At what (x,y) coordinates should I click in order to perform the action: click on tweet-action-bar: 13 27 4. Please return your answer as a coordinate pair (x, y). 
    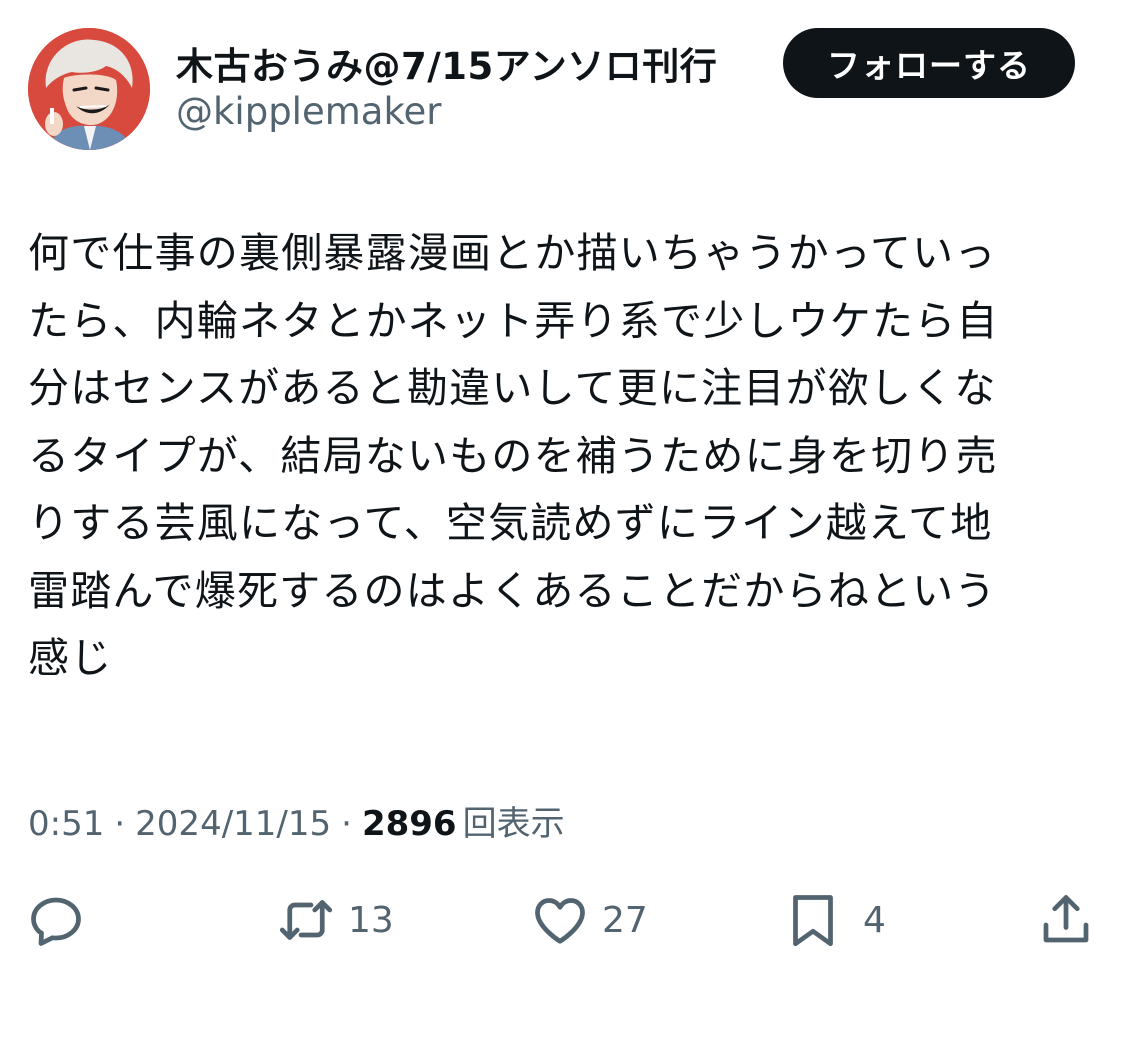
    Looking at the image, I should click on (562, 920).